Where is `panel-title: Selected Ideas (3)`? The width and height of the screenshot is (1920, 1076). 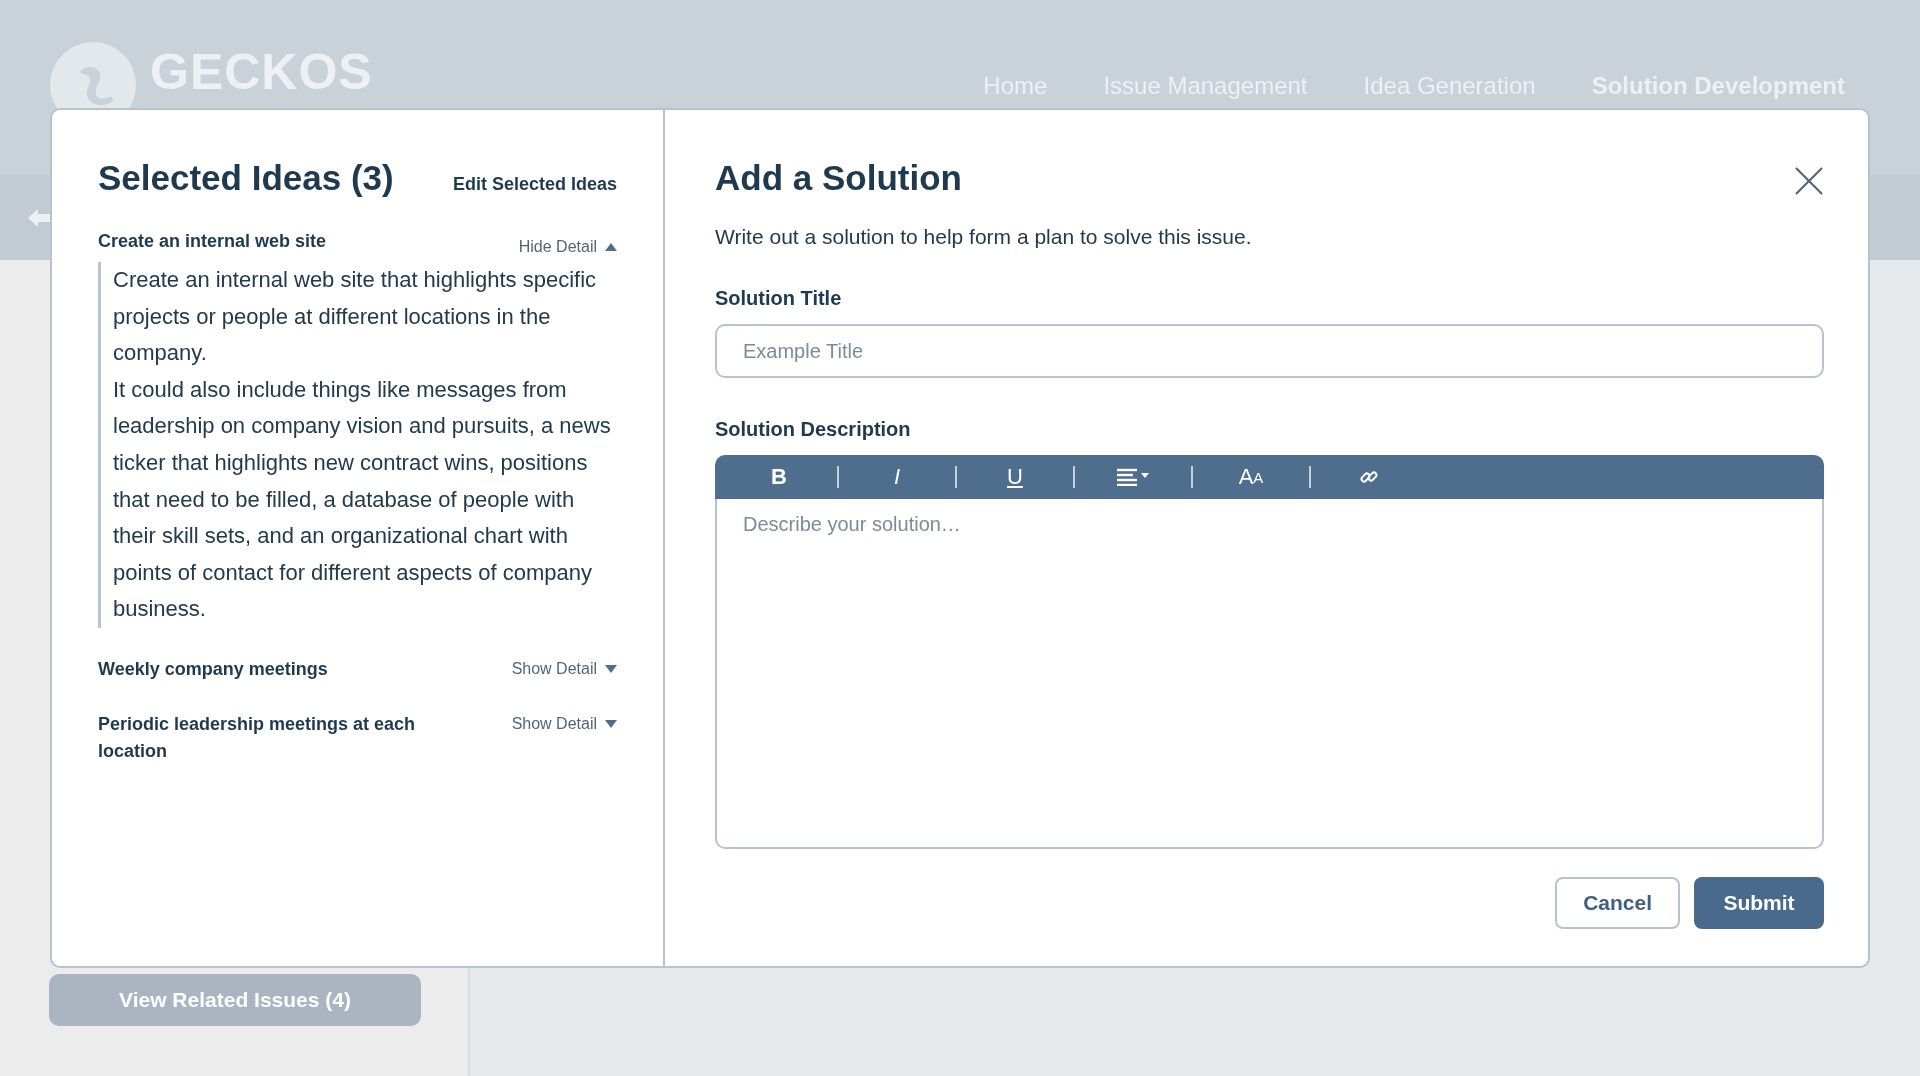
panel-title: Selected Ideas (3) is located at coordinates (246, 178).